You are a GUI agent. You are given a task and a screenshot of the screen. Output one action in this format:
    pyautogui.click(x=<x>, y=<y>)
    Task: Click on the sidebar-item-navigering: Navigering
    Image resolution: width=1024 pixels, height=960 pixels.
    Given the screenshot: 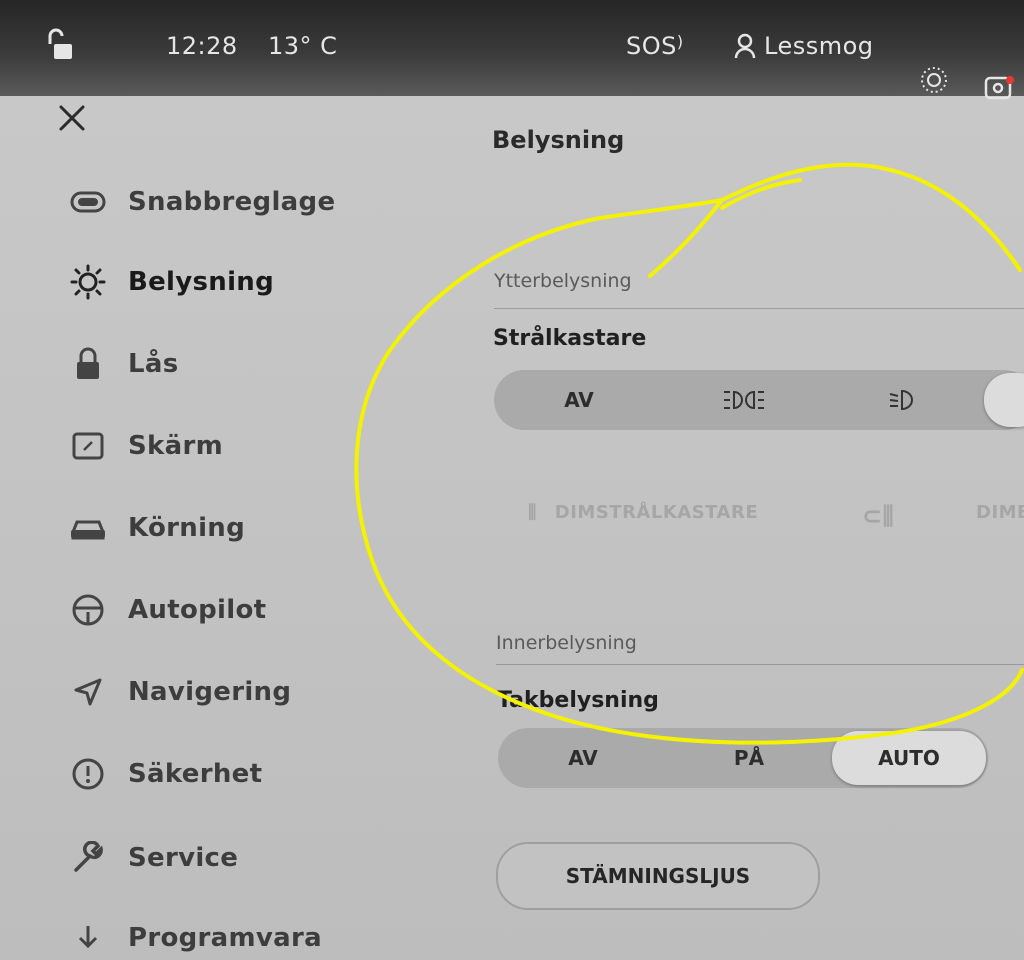 What is the action you would take?
    pyautogui.click(x=179, y=692)
    